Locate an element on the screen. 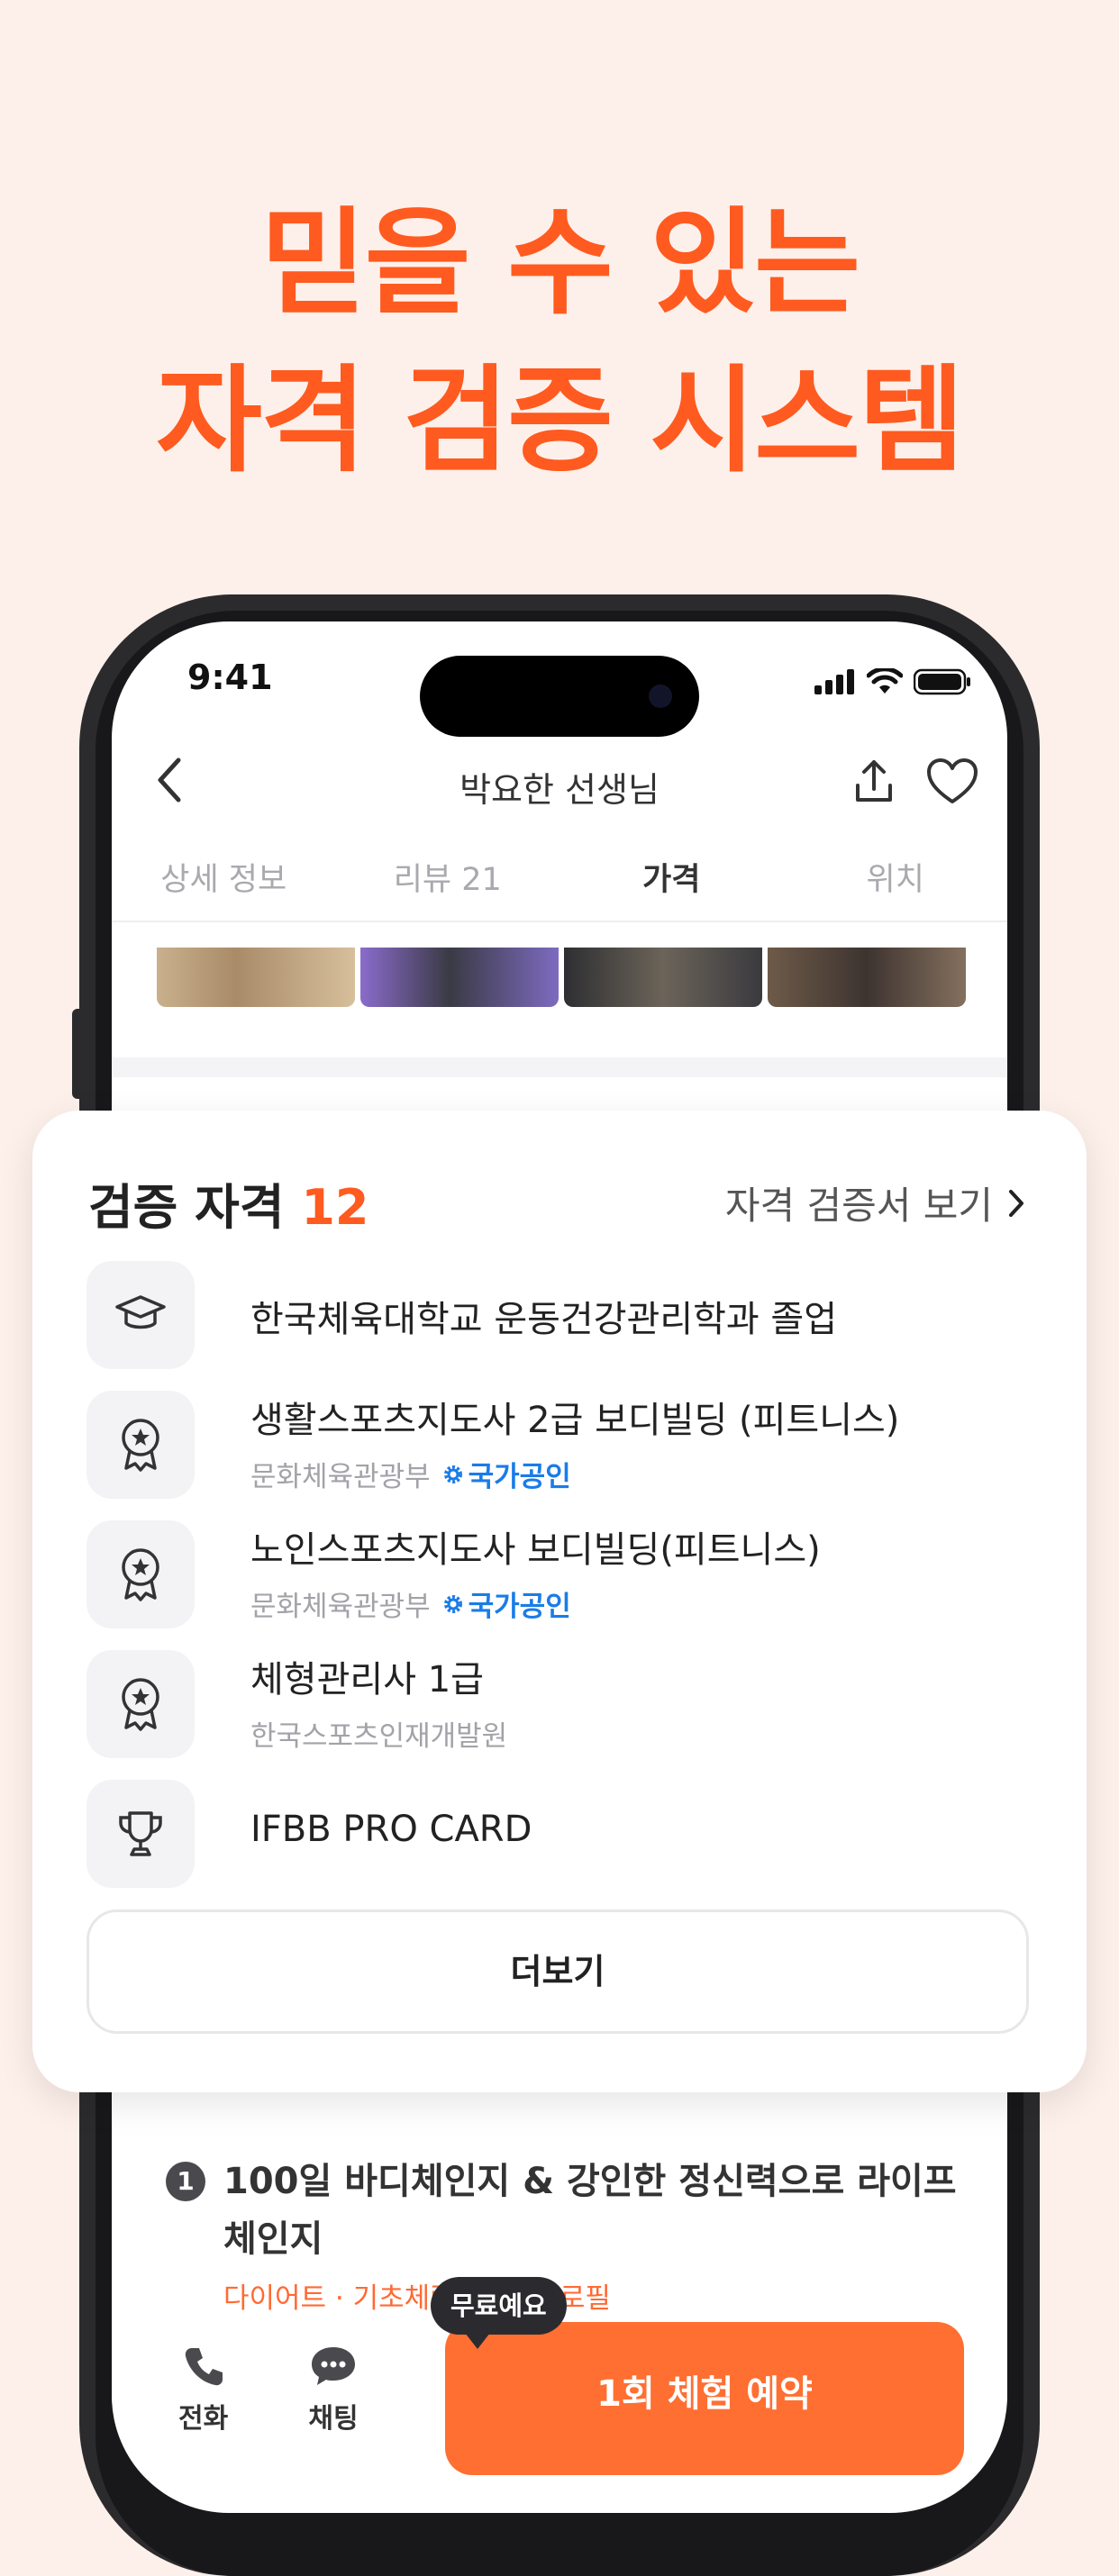 The image size is (1119, 2576). credential-item: 체형관리사 1급 한국스포츠인재개발원 is located at coordinates (559, 1704).